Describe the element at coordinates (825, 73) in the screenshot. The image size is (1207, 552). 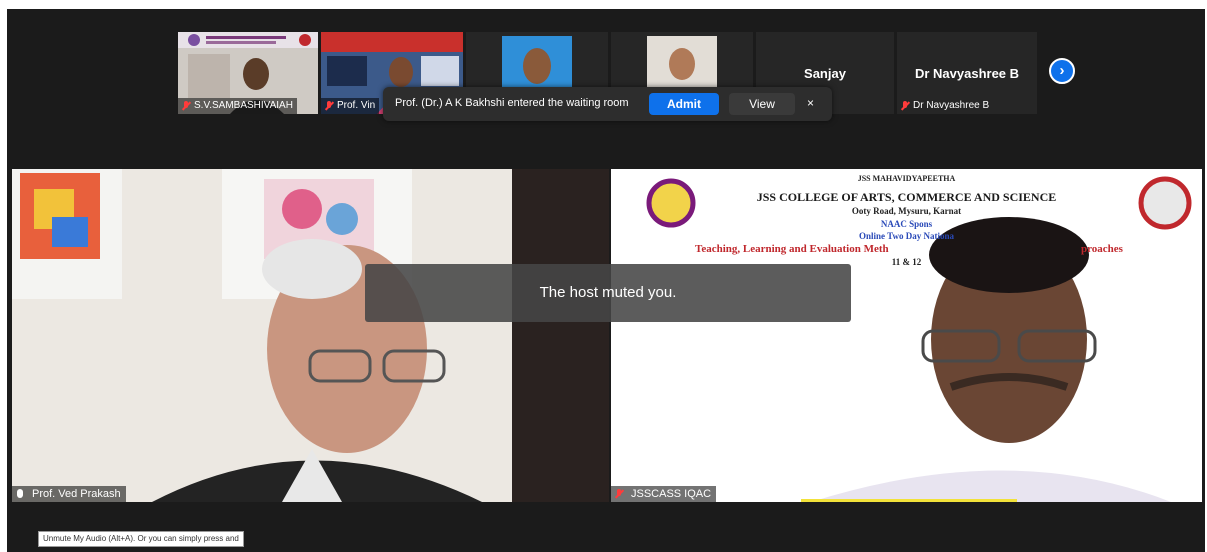
I see `participant-name-center: Sanjay` at that location.